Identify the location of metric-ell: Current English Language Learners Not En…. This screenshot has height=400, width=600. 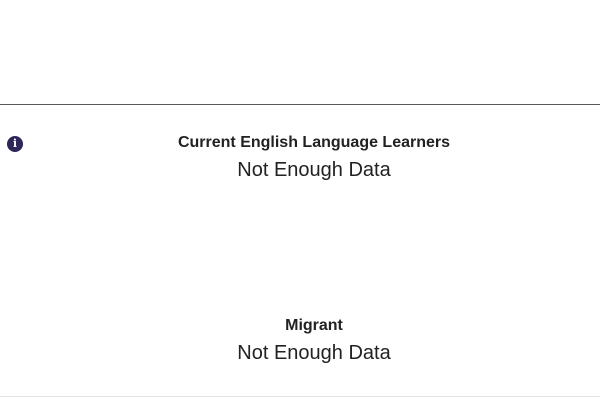
(300, 158).